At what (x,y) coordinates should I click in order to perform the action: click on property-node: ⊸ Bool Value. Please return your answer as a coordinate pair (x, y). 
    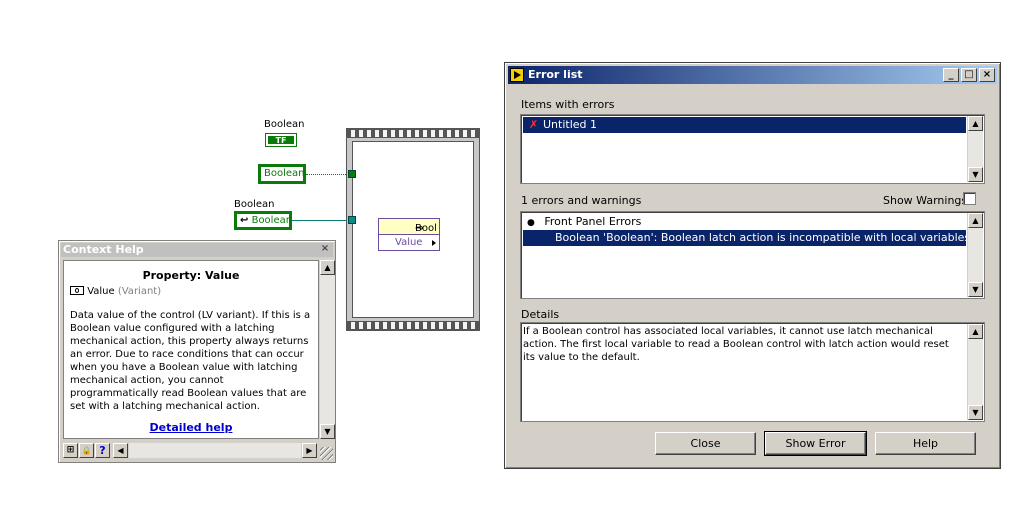
    Looking at the image, I should click on (409, 234).